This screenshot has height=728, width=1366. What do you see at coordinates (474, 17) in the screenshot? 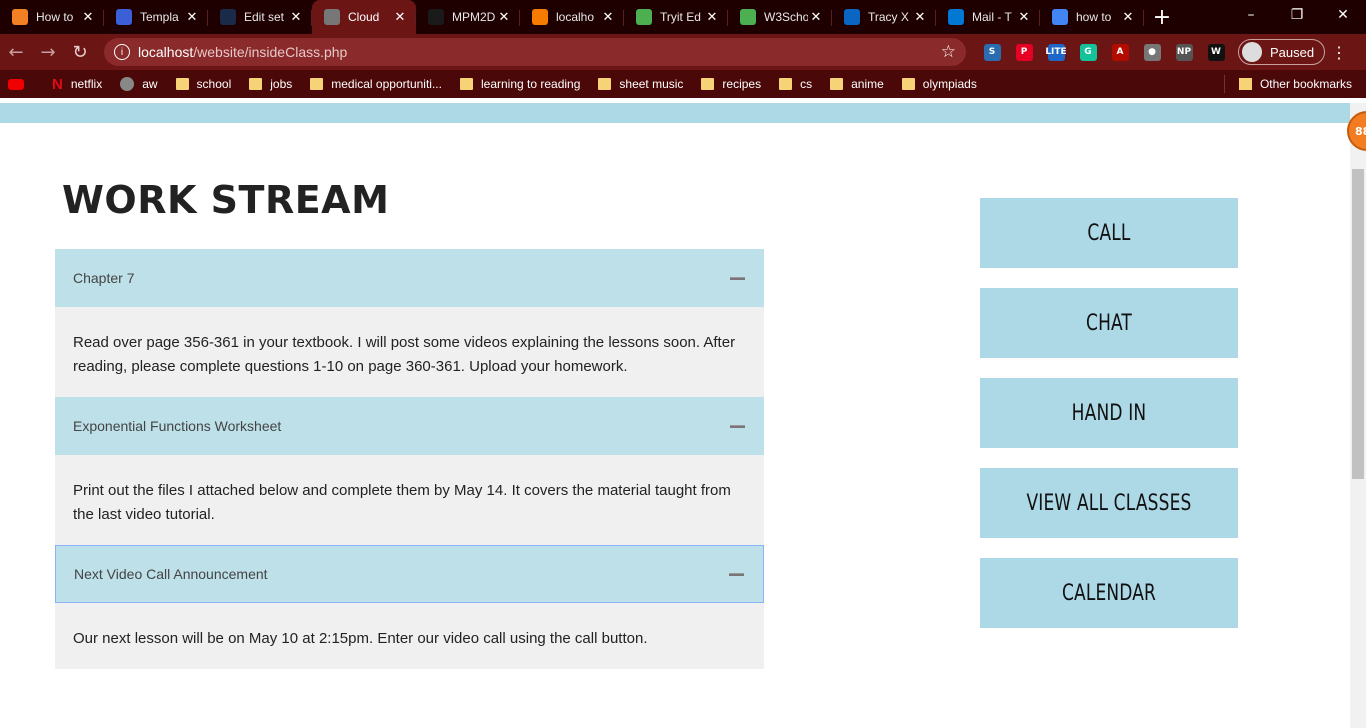
I see `tab-title: MPM2D` at bounding box center [474, 17].